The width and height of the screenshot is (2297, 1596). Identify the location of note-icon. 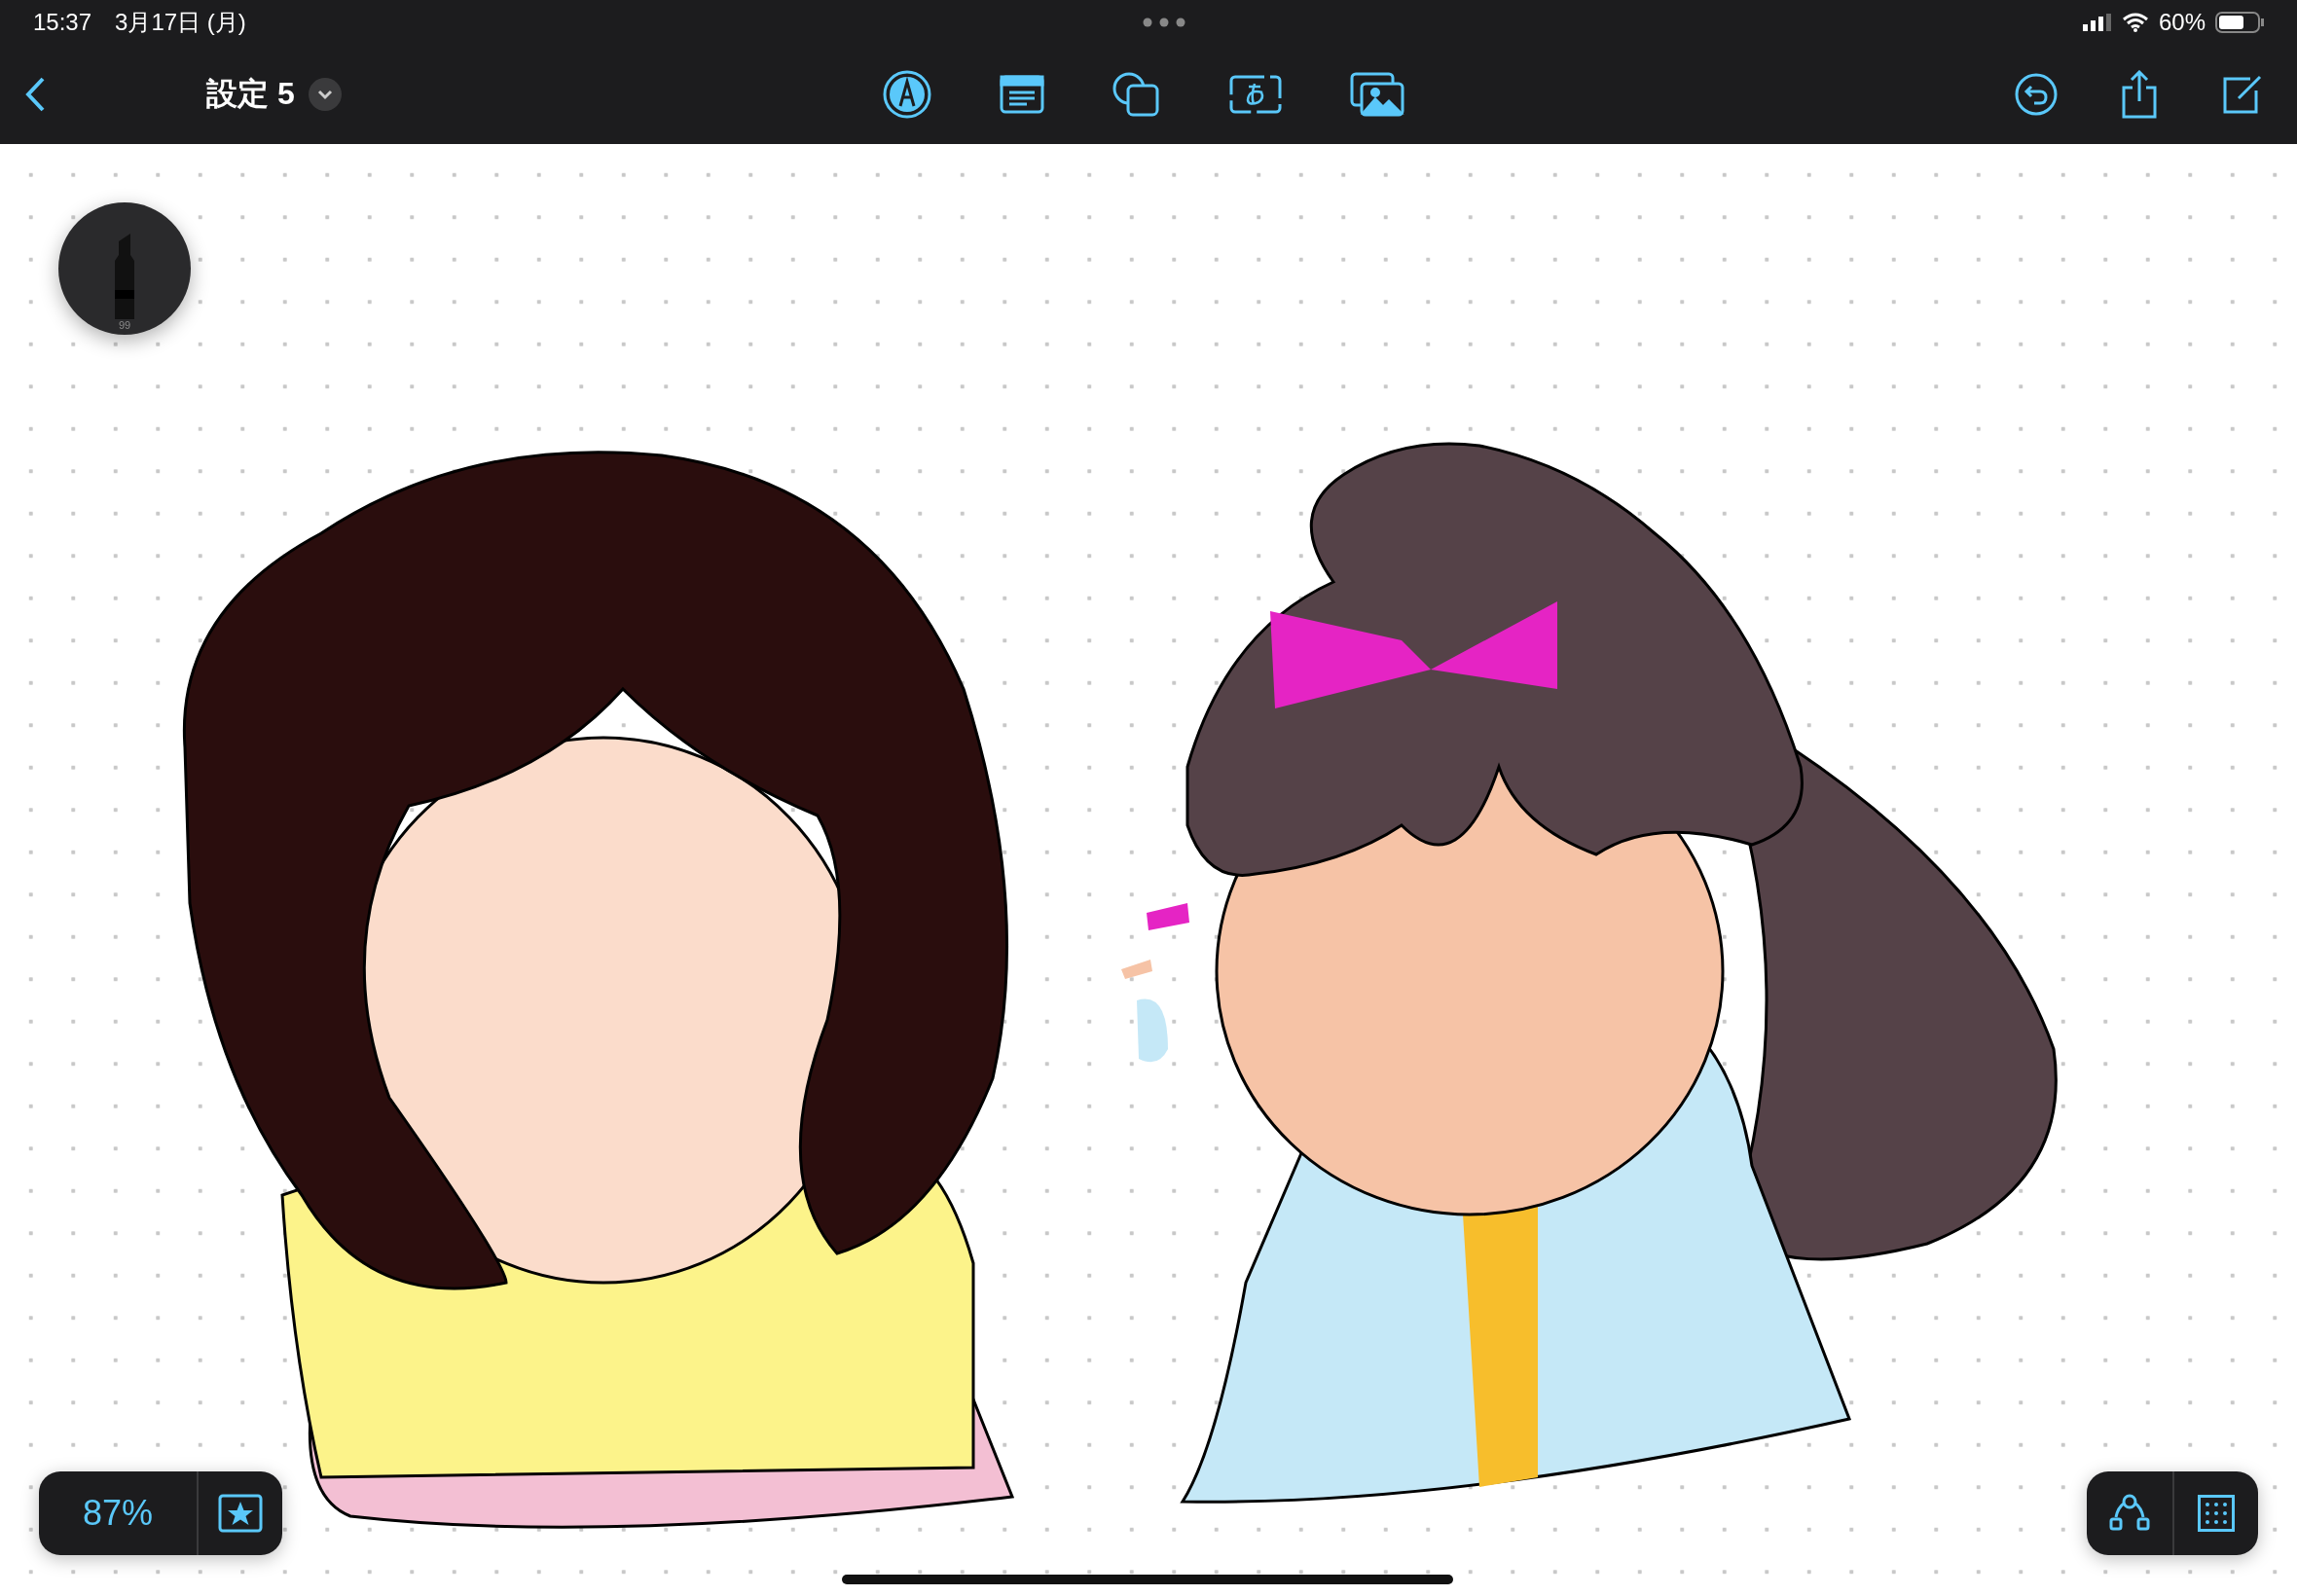
(1022, 94).